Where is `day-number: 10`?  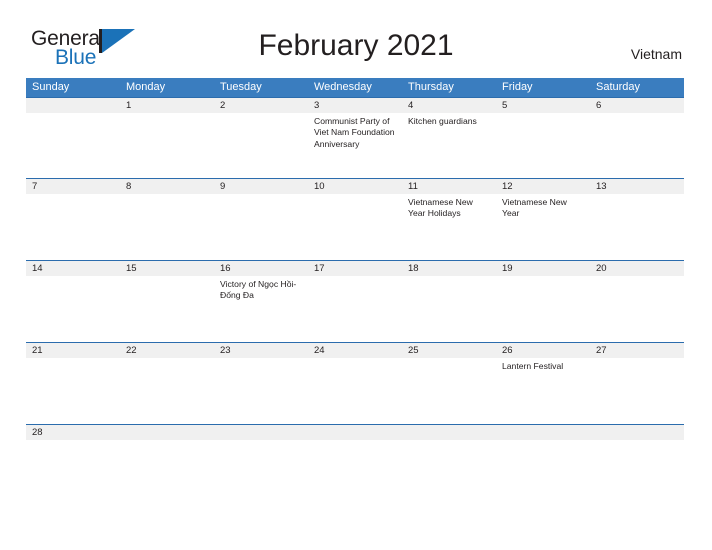
day-number: 10 is located at coordinates (355, 186).